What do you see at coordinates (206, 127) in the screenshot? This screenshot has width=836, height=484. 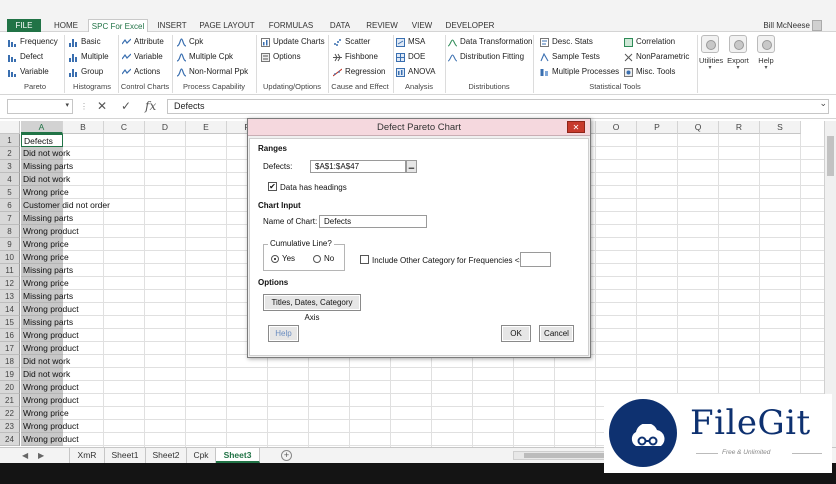 I see `column-header: E` at bounding box center [206, 127].